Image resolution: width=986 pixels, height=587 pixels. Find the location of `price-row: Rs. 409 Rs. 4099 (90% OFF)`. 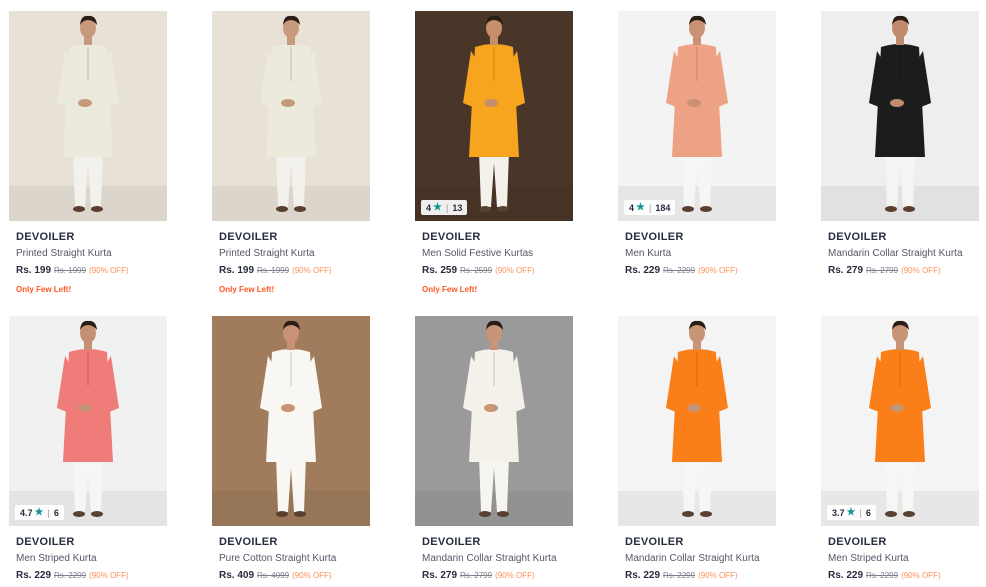

price-row: Rs. 409 Rs. 4099 (90% OFF) is located at coordinates (294, 576).